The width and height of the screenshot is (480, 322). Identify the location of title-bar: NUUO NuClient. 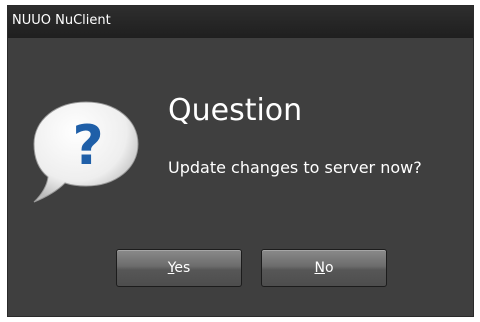
(240, 22).